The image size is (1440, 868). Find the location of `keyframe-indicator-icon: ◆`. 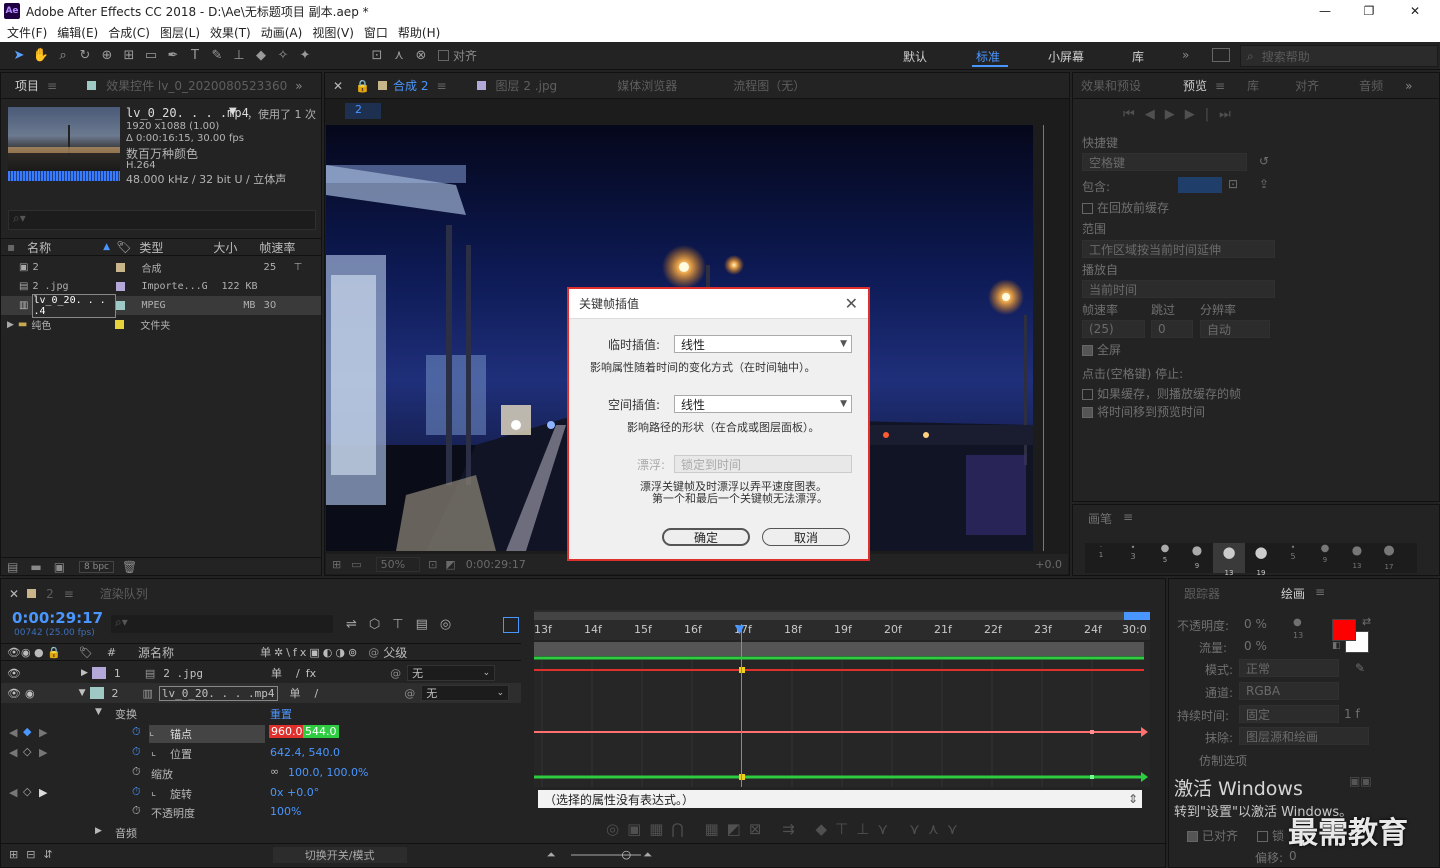

keyframe-indicator-icon: ◆ is located at coordinates (27, 731).